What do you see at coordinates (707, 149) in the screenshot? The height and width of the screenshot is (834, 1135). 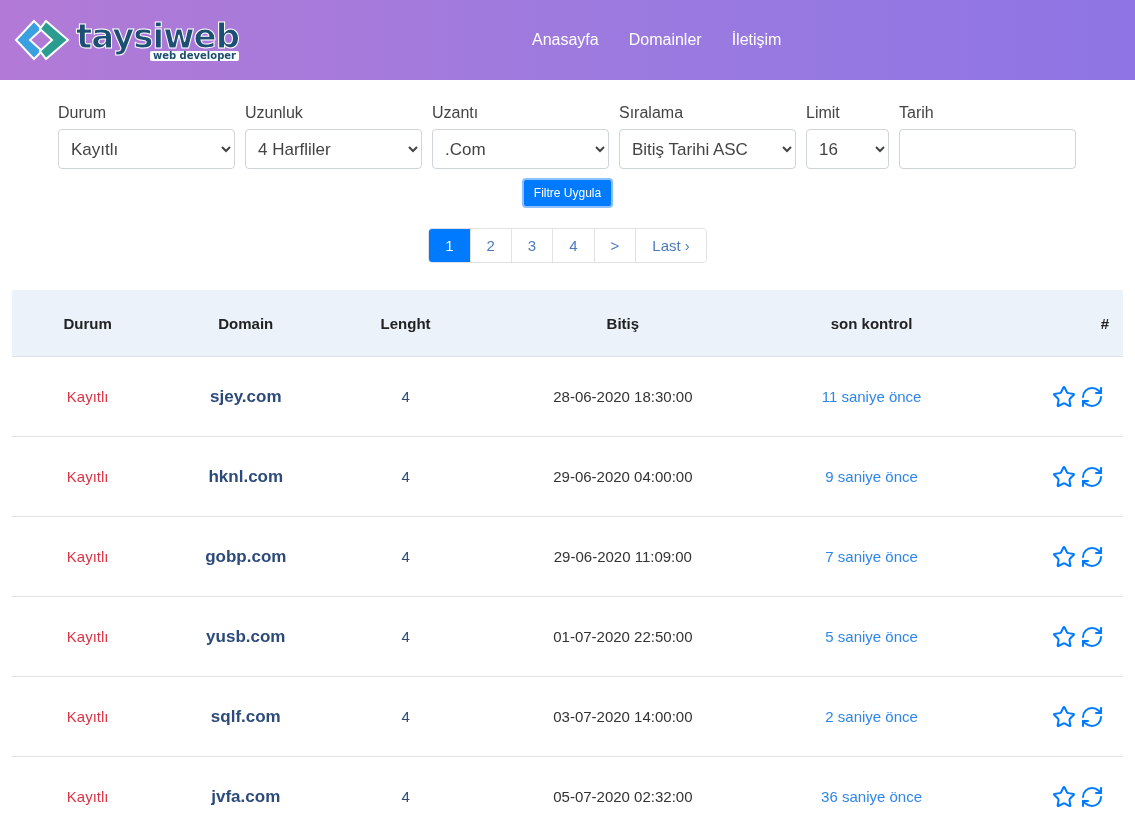 I see `select-field: Bitiş Tarihi ASC` at bounding box center [707, 149].